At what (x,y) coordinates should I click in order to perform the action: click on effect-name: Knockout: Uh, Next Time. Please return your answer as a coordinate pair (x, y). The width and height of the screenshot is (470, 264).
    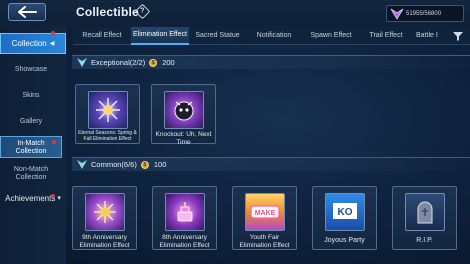
    Looking at the image, I should click on (183, 138).